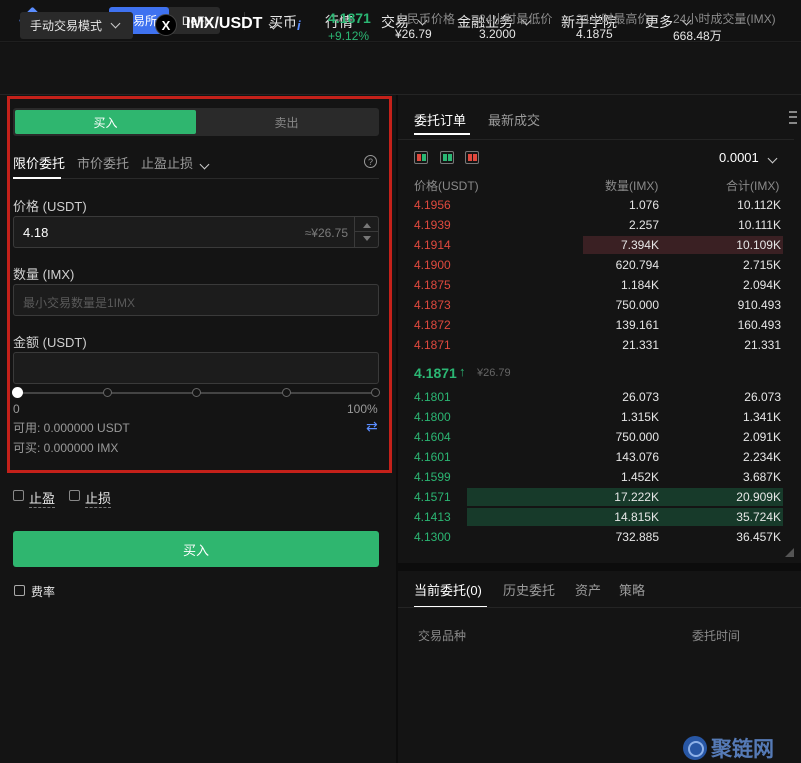 The height and width of the screenshot is (763, 801). What do you see at coordinates (432, 497) in the screenshot?
I see `row-price: 4.1571` at bounding box center [432, 497].